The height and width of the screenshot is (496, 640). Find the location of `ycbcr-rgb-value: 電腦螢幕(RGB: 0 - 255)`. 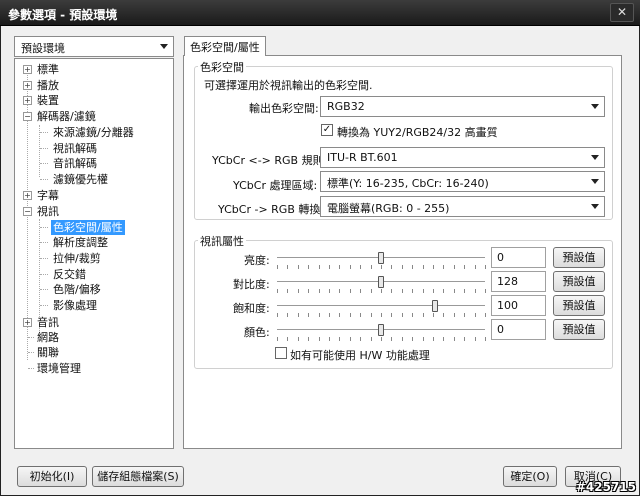

ycbcr-rgb-value: 電腦螢幕(RGB: 0 - 255) is located at coordinates (388, 208).